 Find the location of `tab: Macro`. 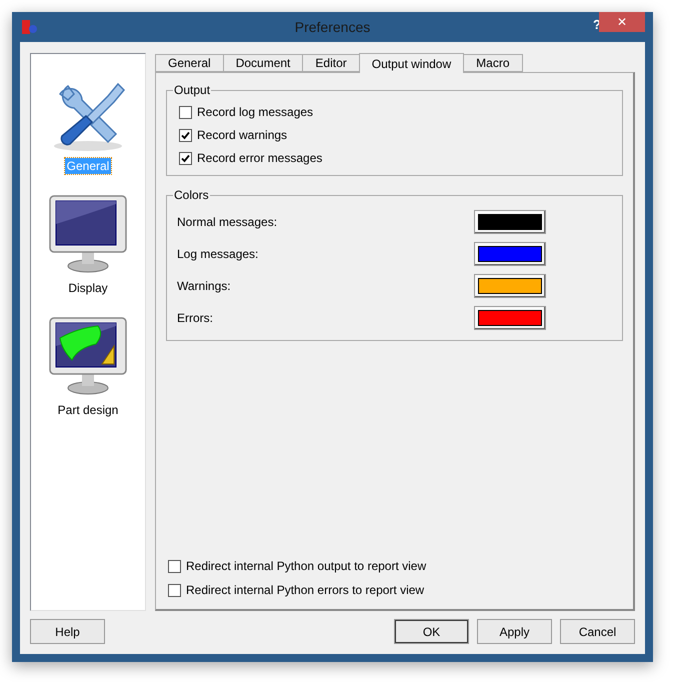

tab: Macro is located at coordinates (492, 63).